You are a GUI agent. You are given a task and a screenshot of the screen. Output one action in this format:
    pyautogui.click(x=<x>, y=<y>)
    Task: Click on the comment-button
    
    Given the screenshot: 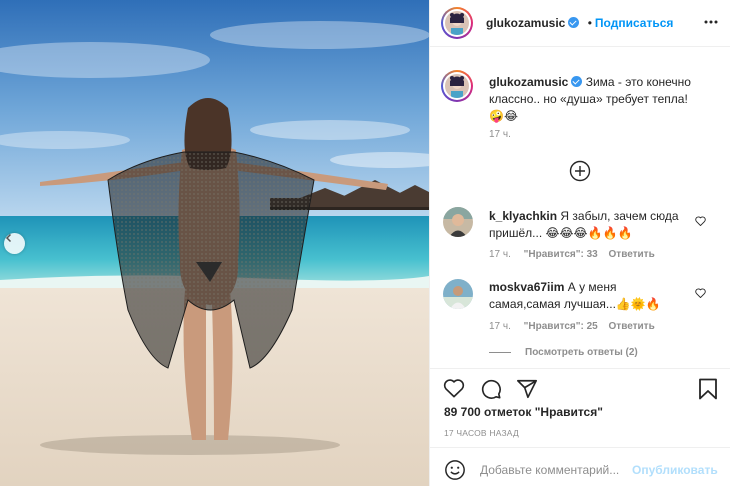 What is the action you would take?
    pyautogui.click(x=491, y=390)
    